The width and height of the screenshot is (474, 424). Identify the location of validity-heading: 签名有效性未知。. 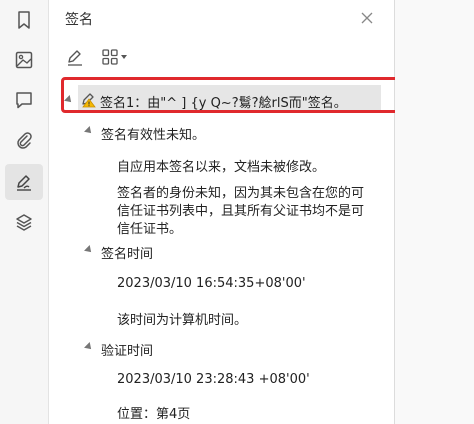
(153, 135).